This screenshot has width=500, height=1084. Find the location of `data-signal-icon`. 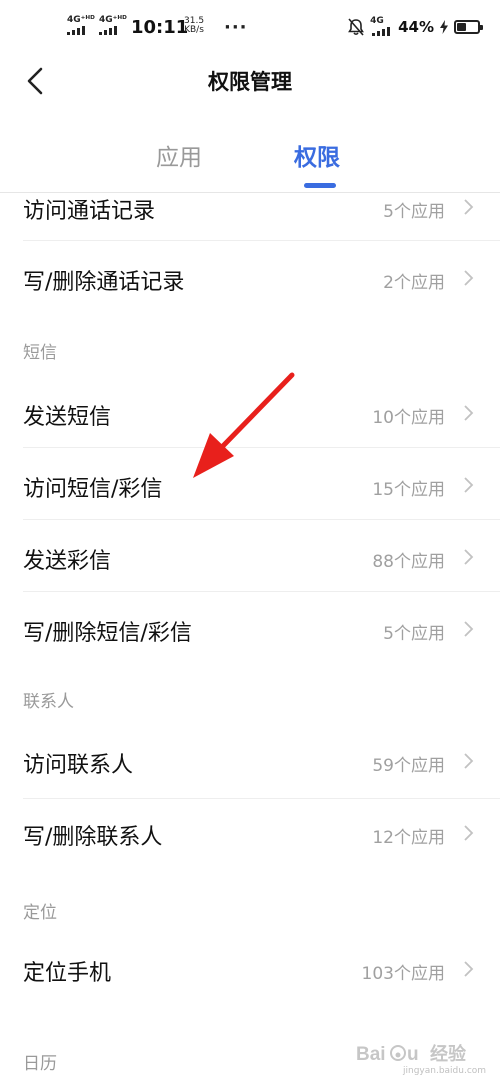

data-signal-icon is located at coordinates (381, 31).